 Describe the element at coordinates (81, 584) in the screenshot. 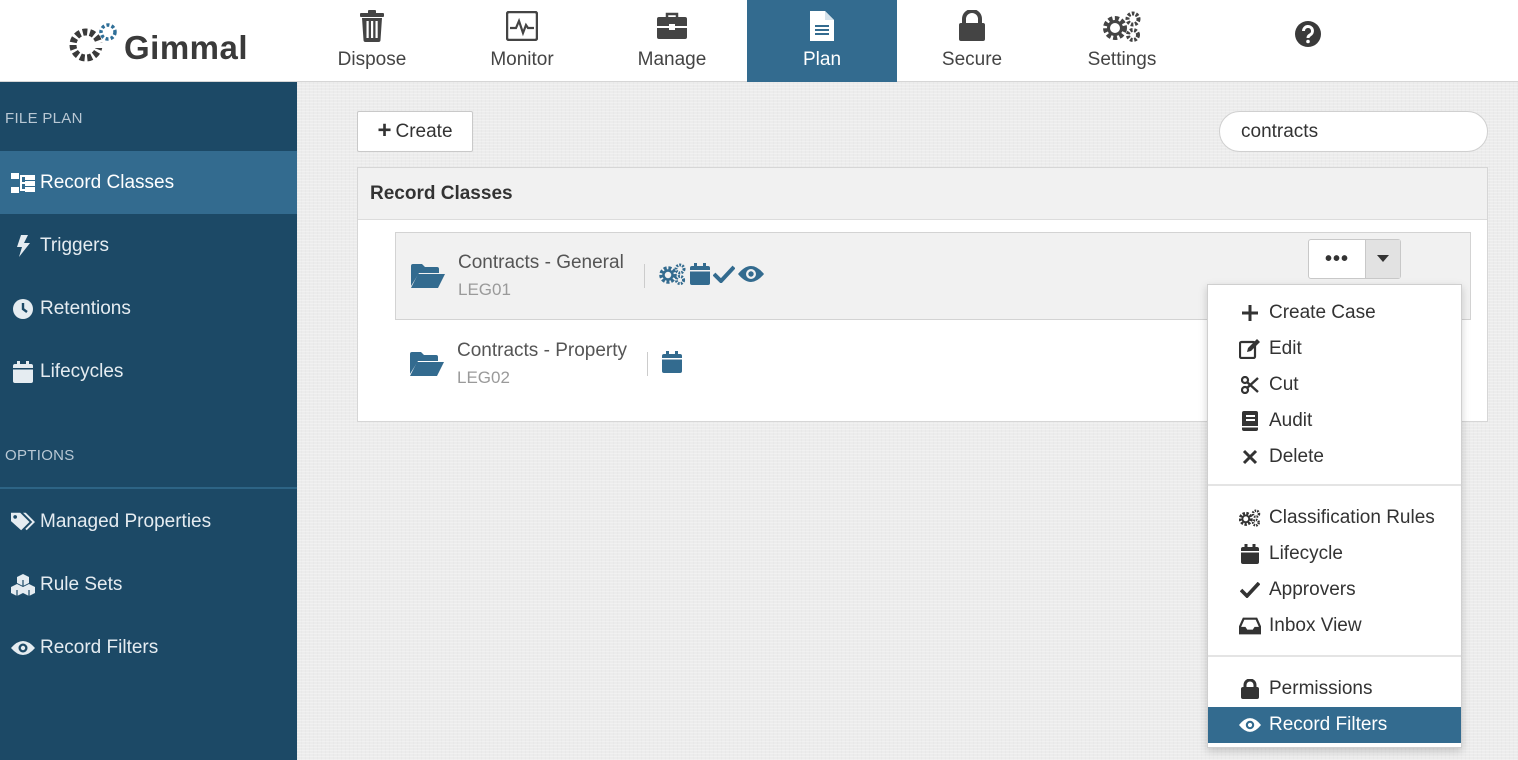

I see `sidebar-item-label: Rule Sets` at that location.